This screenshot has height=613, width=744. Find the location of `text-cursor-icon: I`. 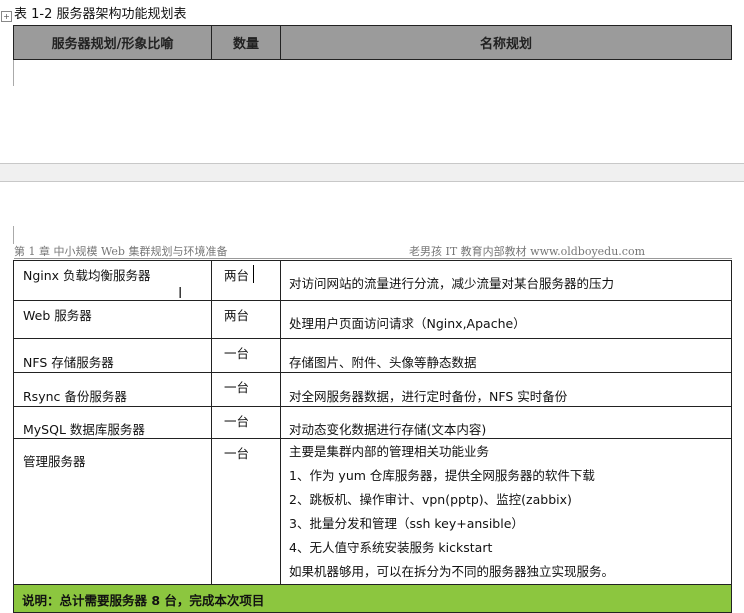

text-cursor-icon: I is located at coordinates (180, 293).